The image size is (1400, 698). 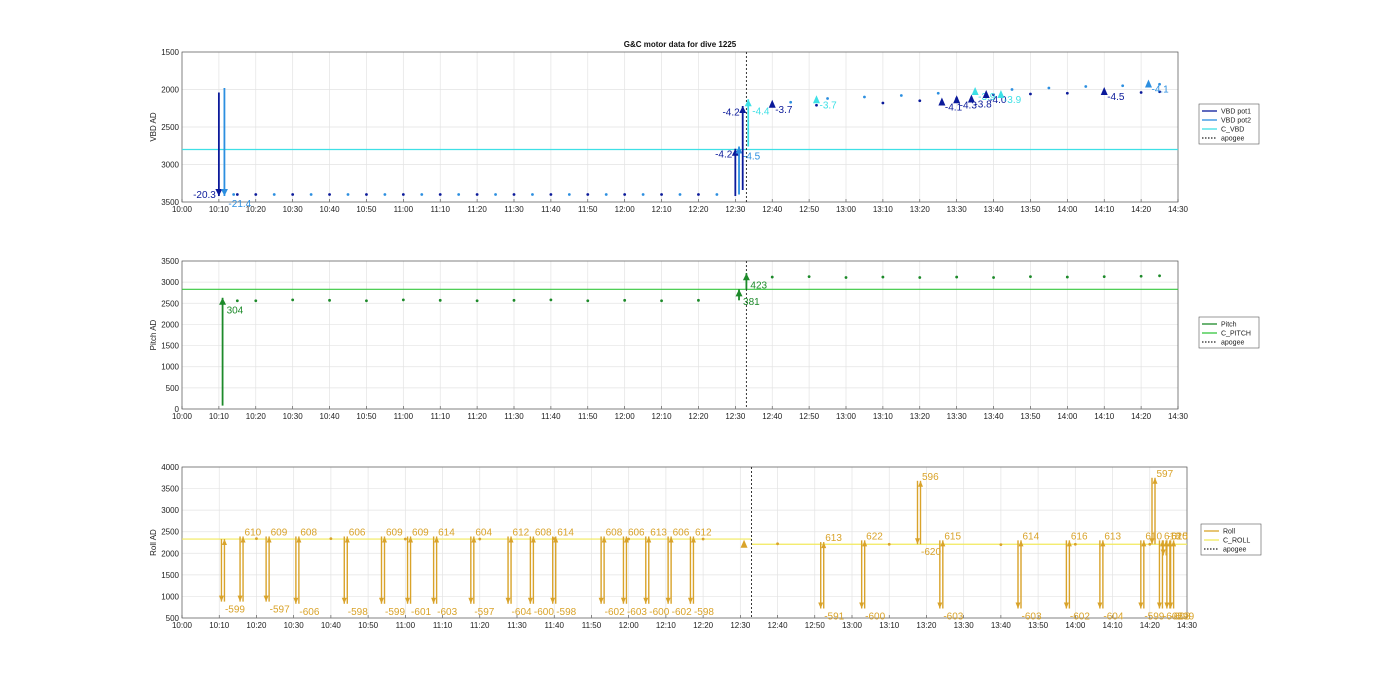 What do you see at coordinates (366, 209) in the screenshot?
I see `x-tick-label: 10:50` at bounding box center [366, 209].